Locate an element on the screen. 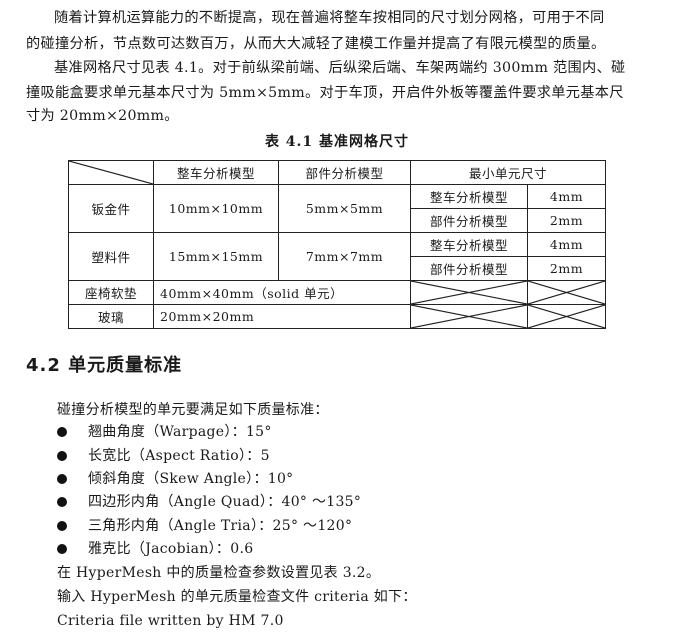  table-row: 塑料件 15mm×15mm 7mm×7mm 整车分析模型 4mm is located at coordinates (337, 256).